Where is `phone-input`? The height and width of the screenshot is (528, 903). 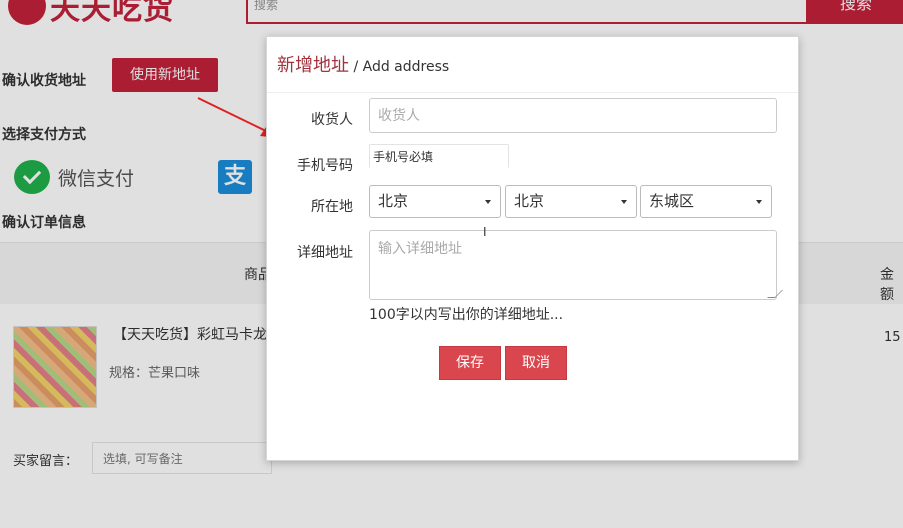
phone-input is located at coordinates (439, 156).